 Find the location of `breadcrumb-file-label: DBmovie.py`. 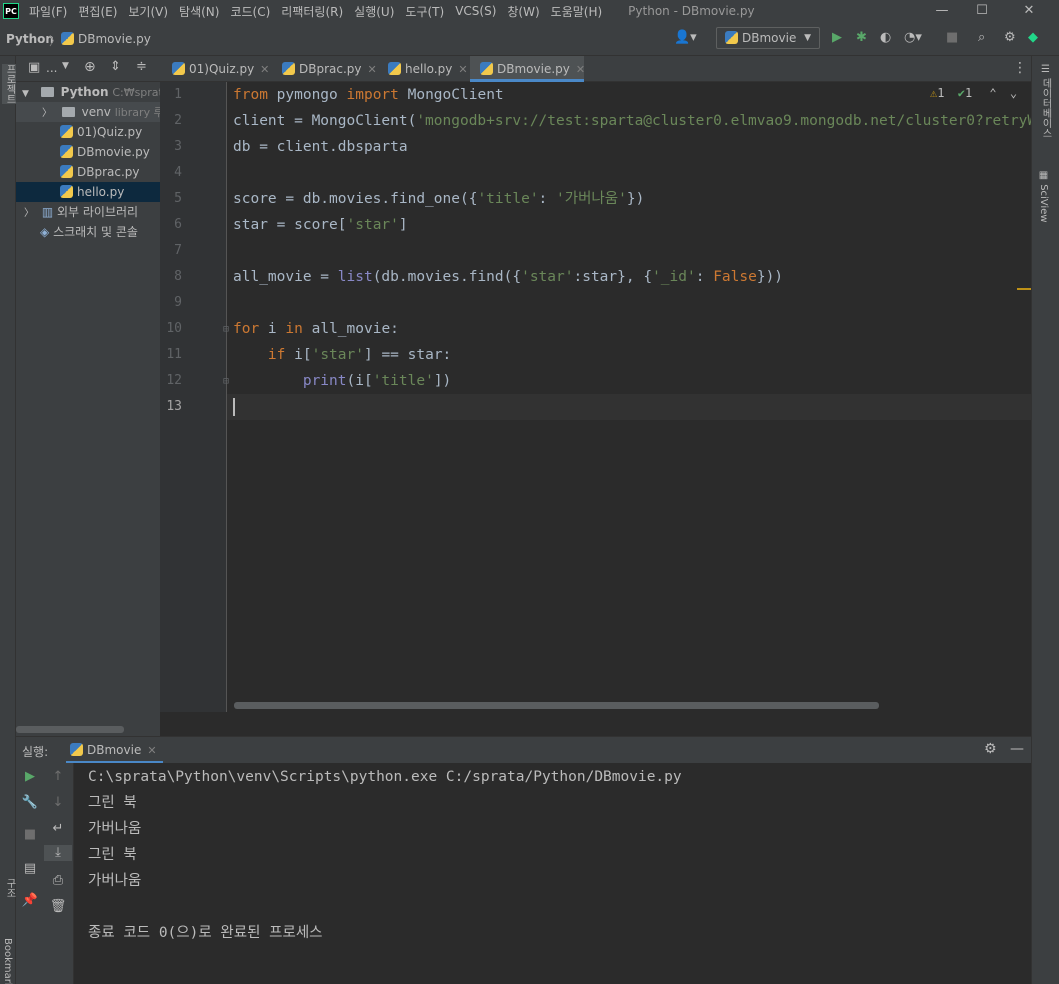

breadcrumb-file-label: DBmovie.py is located at coordinates (114, 39).